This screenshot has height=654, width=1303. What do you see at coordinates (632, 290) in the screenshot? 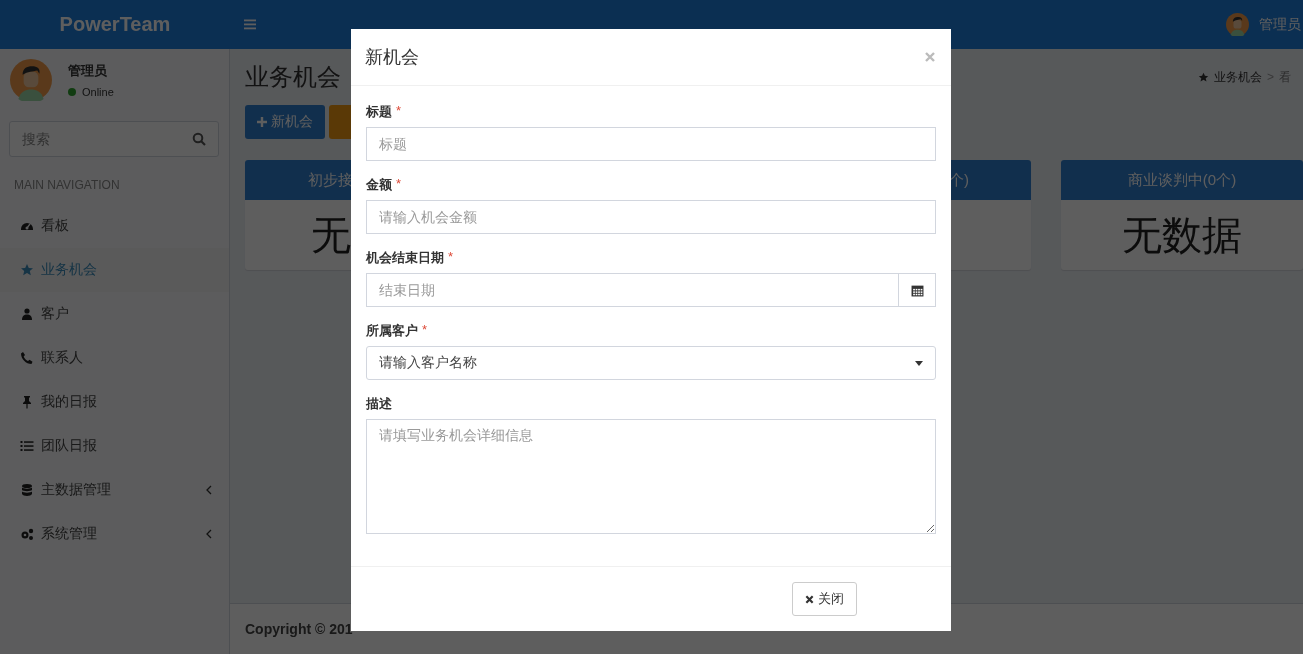
I see `date-field: 结束日期` at bounding box center [632, 290].